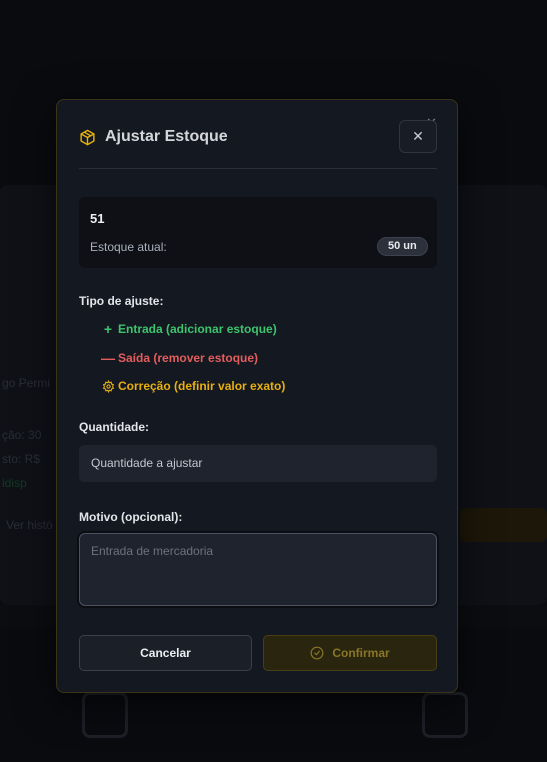  Describe the element at coordinates (87, 137) in the screenshot. I see `package-icon` at that location.